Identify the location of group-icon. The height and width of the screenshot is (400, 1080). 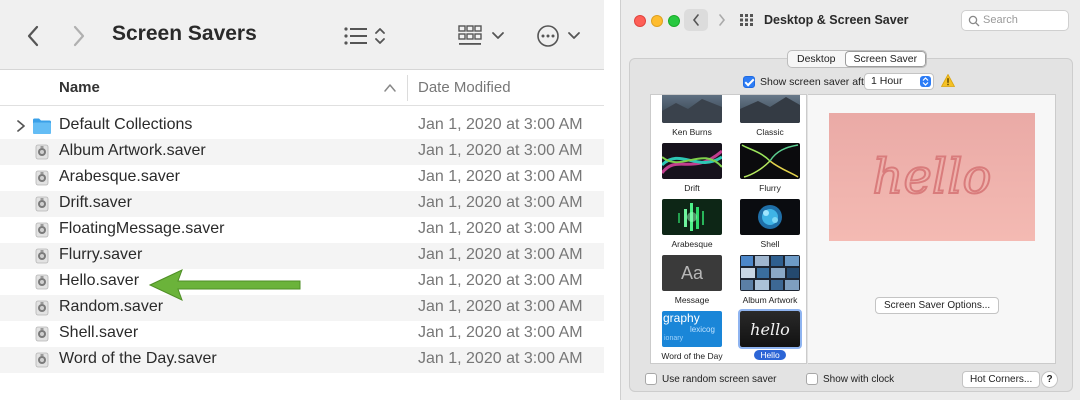
(481, 35).